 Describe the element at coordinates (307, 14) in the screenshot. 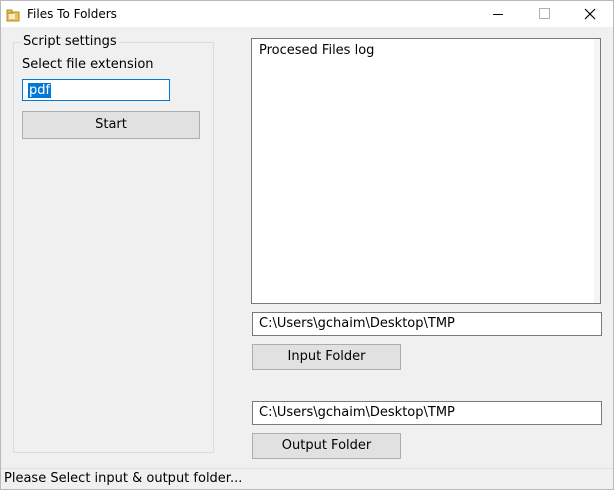

I see `title-bar: Files To Folders` at that location.